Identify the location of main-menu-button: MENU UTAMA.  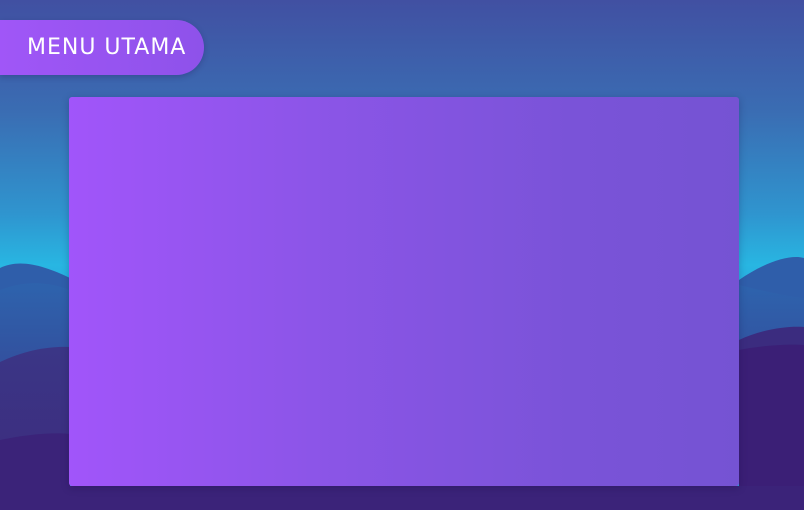
(102, 47).